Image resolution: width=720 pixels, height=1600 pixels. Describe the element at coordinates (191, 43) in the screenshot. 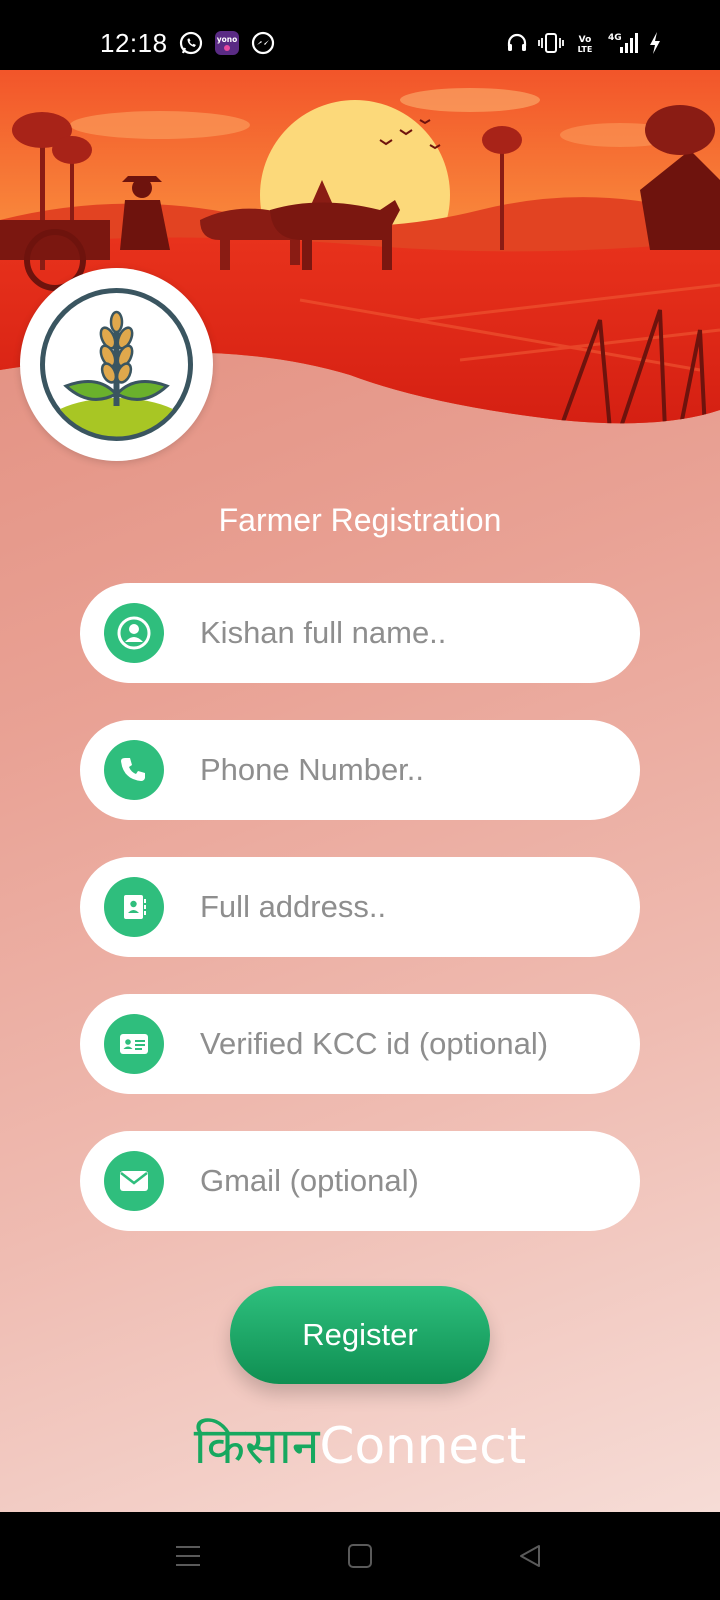

I see `whatsapp-icon` at that location.